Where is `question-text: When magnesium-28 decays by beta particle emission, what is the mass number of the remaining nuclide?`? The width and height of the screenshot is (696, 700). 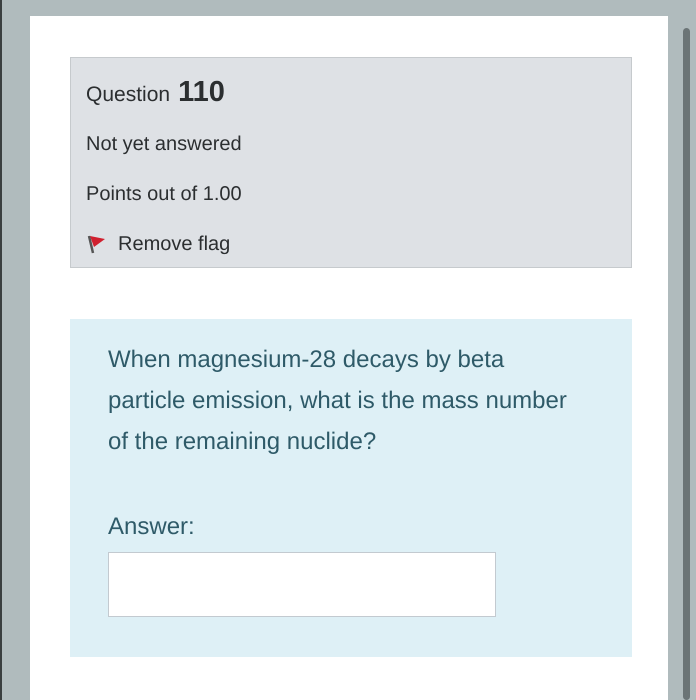
question-text: When magnesium-28 decays by beta particle emission, what is the mass number of the remaining nuclide? is located at coordinates (338, 401).